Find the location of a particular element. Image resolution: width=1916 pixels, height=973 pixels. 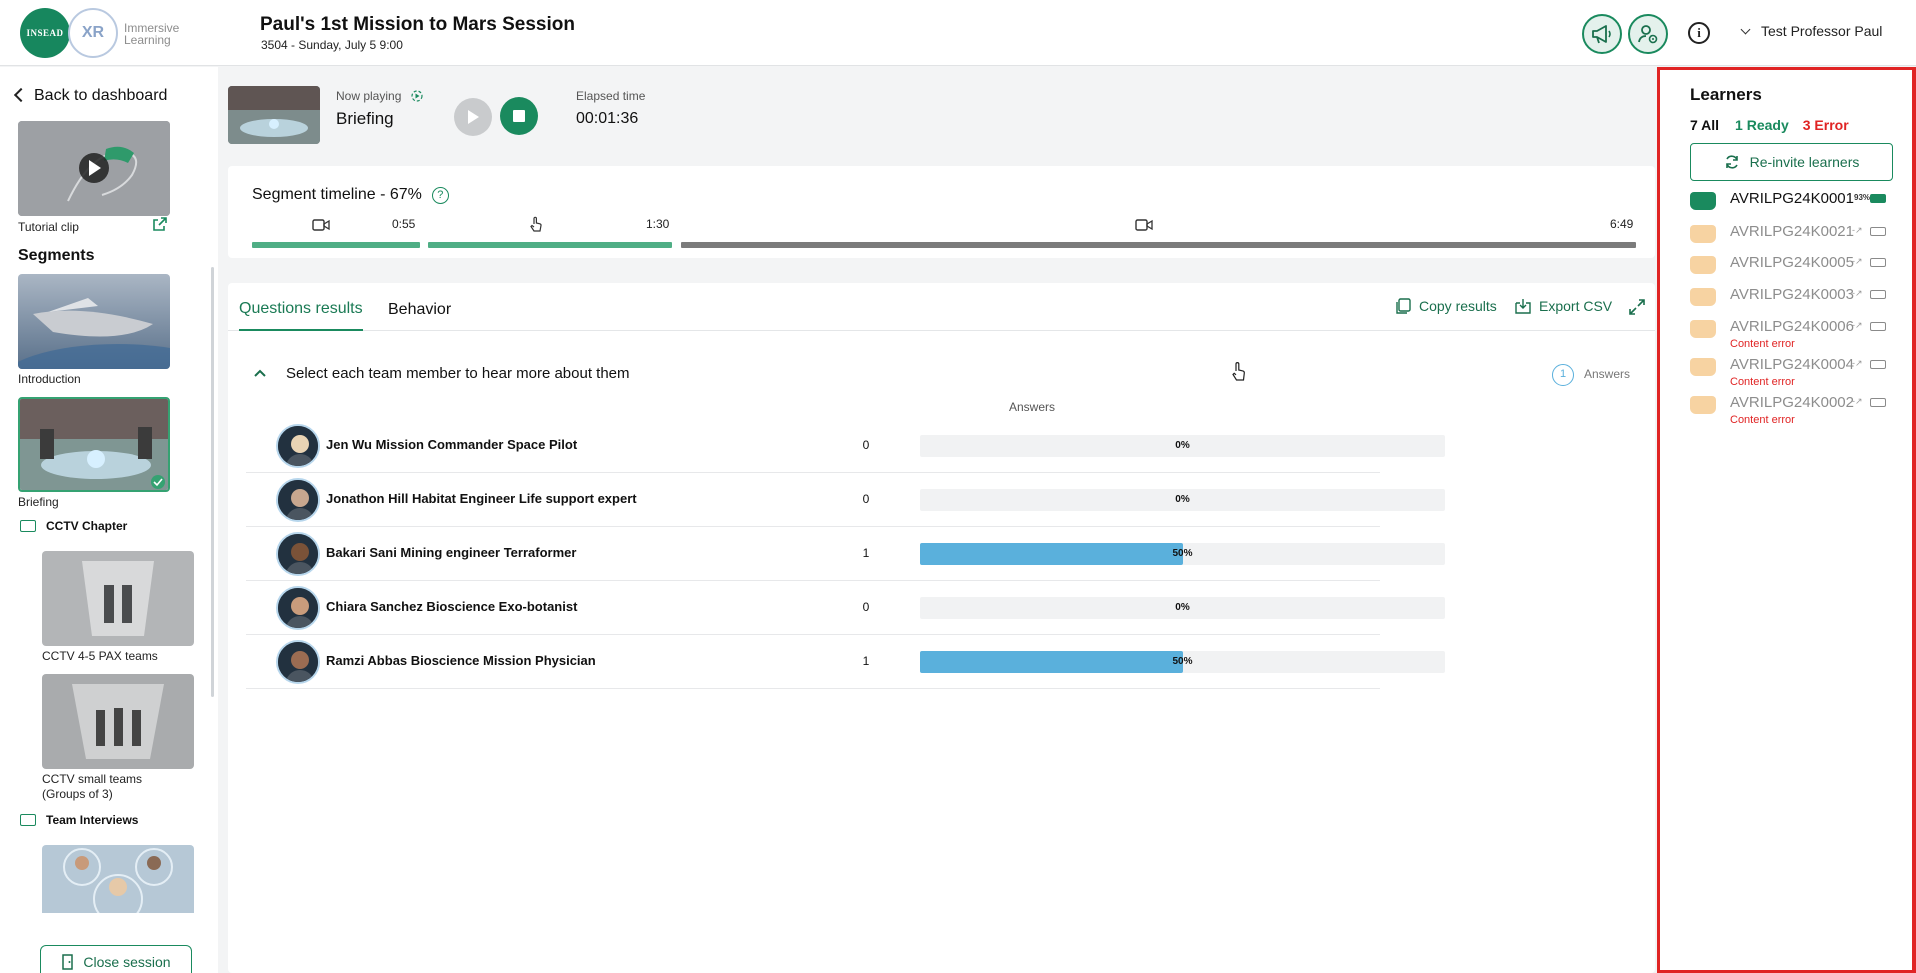

play-button is located at coordinates (473, 117).